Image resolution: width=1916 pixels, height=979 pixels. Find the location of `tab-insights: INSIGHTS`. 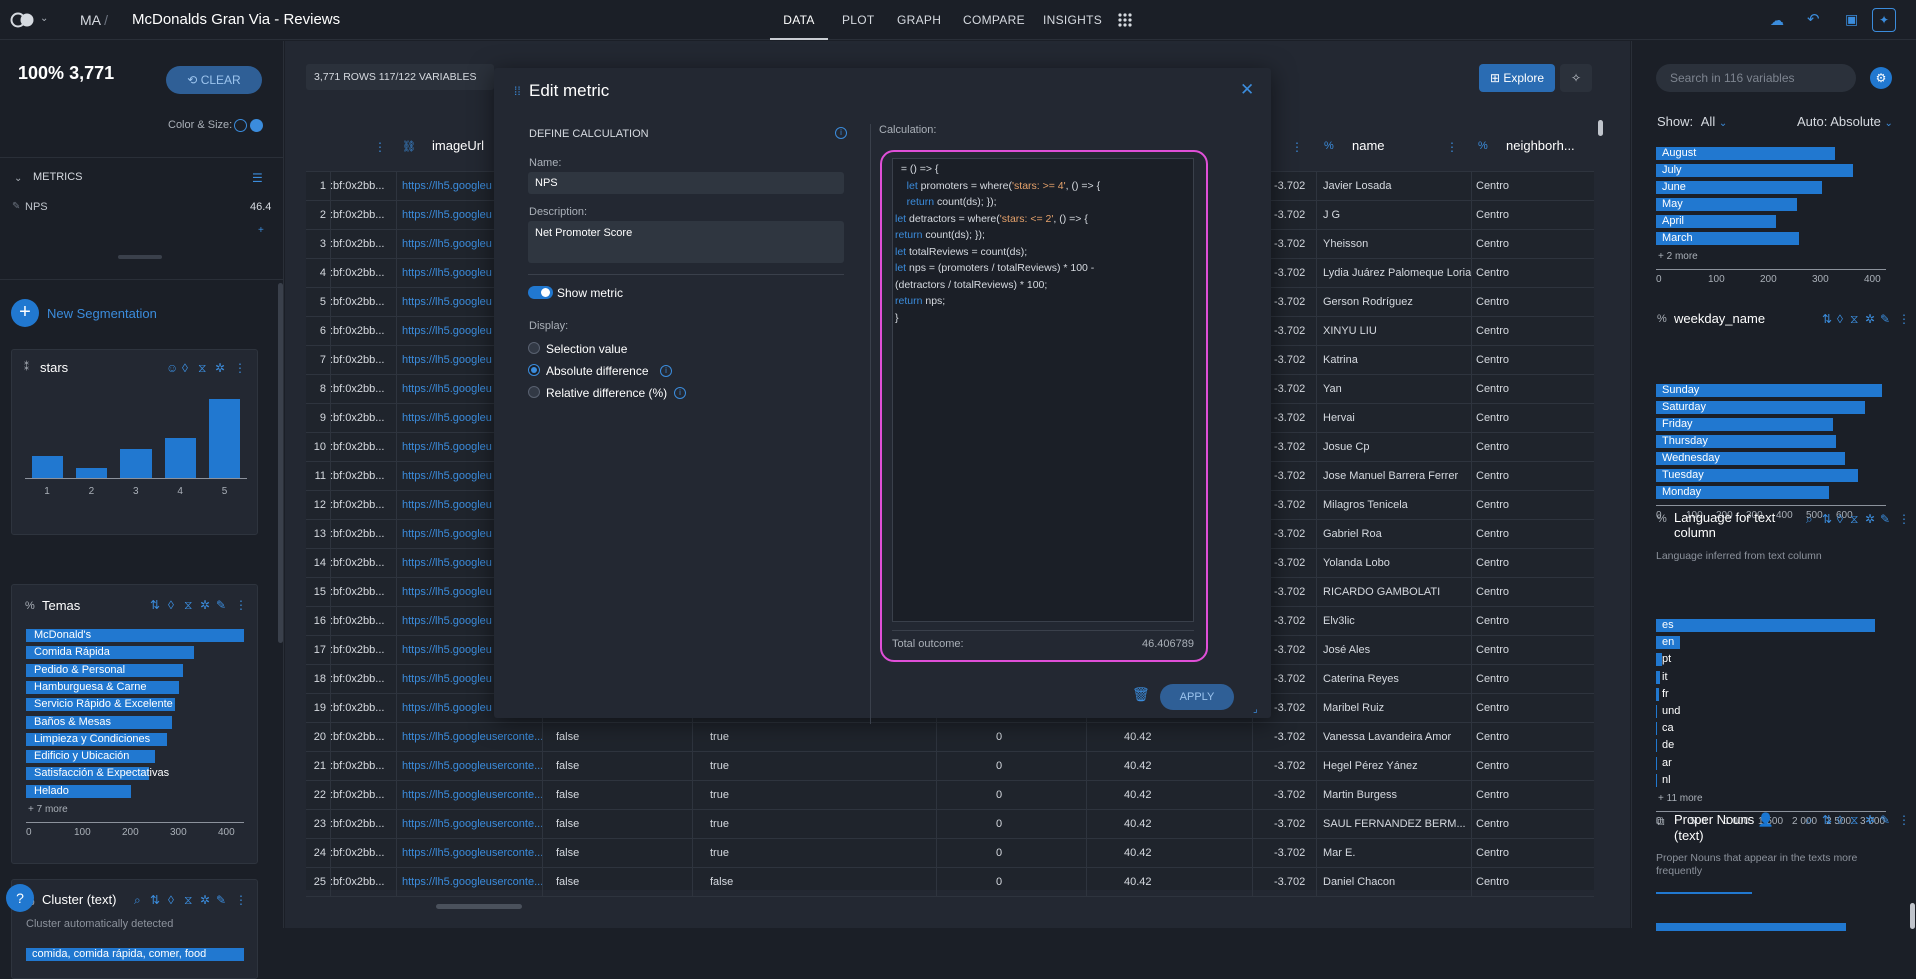

tab-insights: INSIGHTS is located at coordinates (1072, 20).